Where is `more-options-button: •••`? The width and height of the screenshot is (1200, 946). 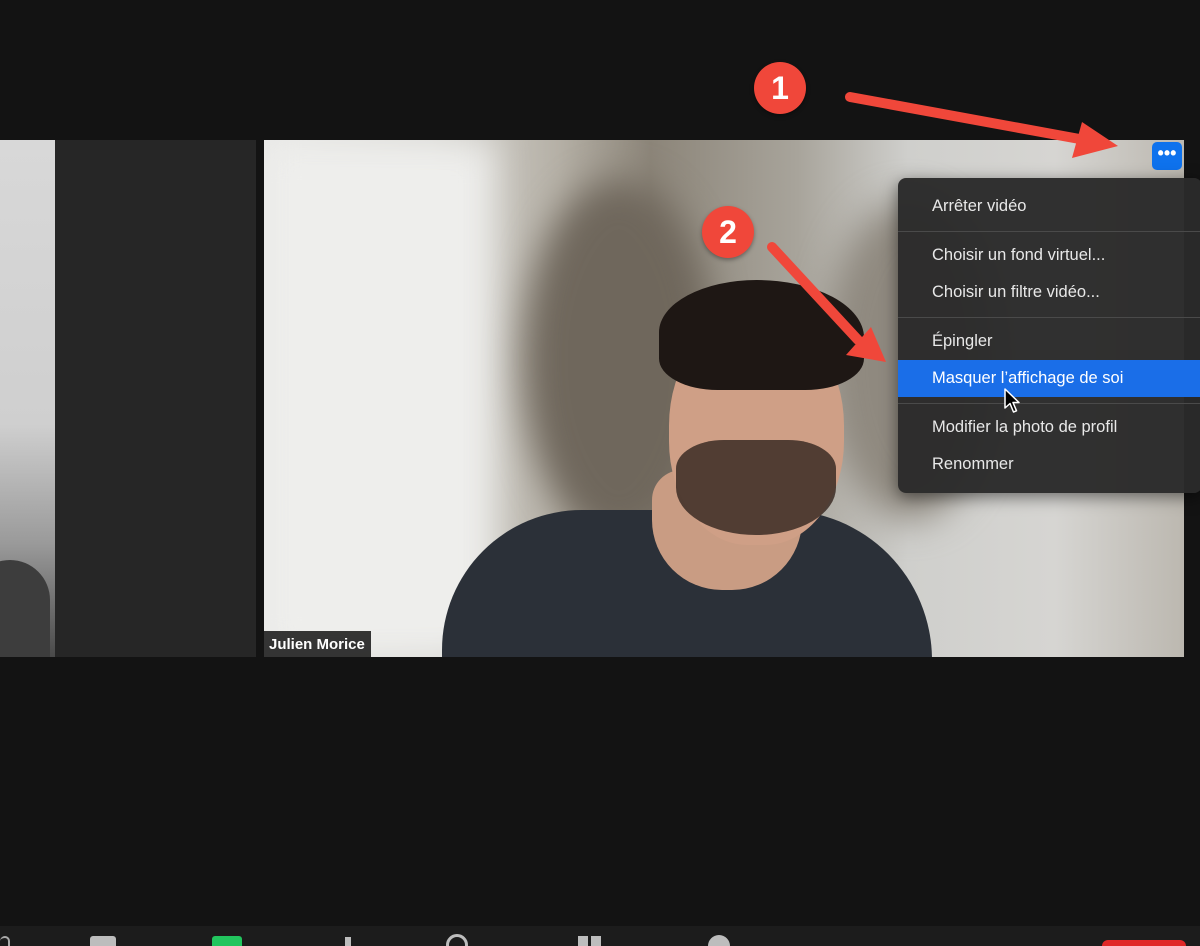 more-options-button: ••• is located at coordinates (1167, 156).